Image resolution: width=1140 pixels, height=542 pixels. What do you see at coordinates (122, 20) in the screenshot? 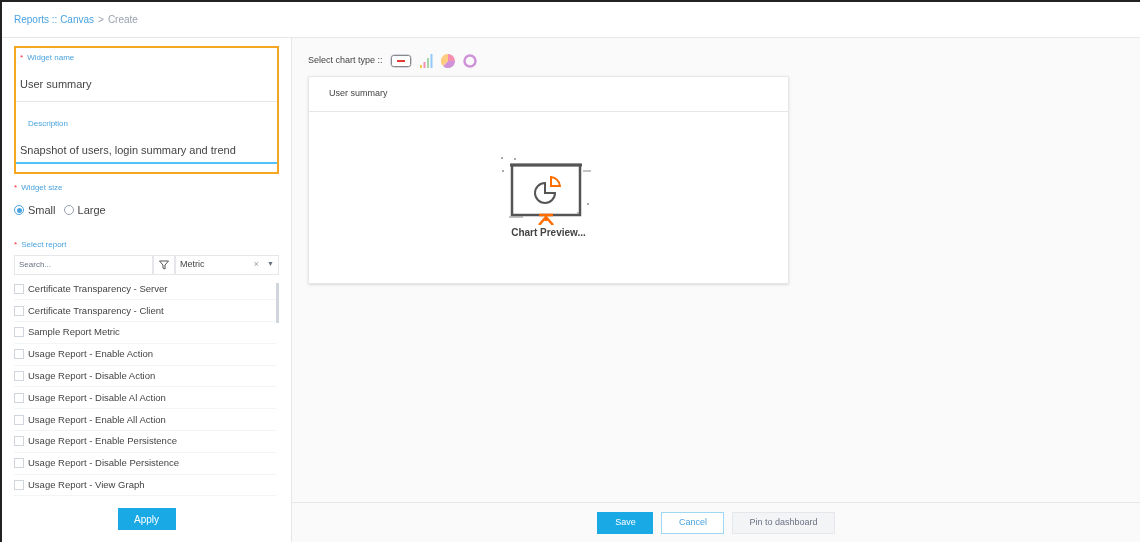
I see `breadcrumb-current: Create` at bounding box center [122, 20].